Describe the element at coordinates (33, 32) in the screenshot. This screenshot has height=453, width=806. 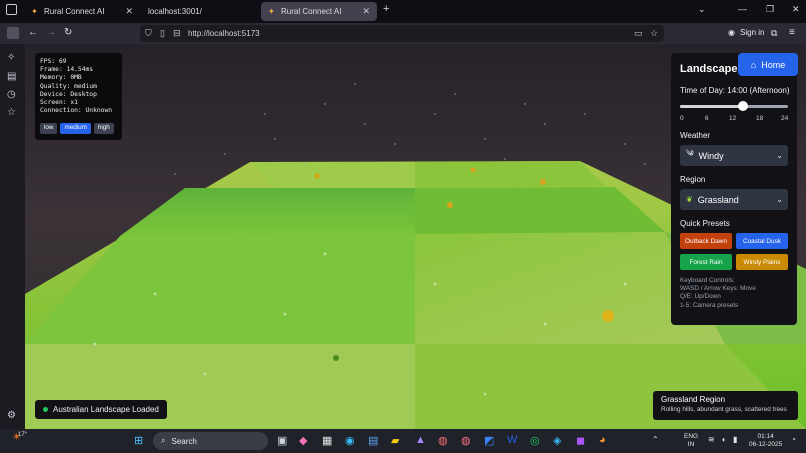
I see `back-arrow-icon: ←` at that location.